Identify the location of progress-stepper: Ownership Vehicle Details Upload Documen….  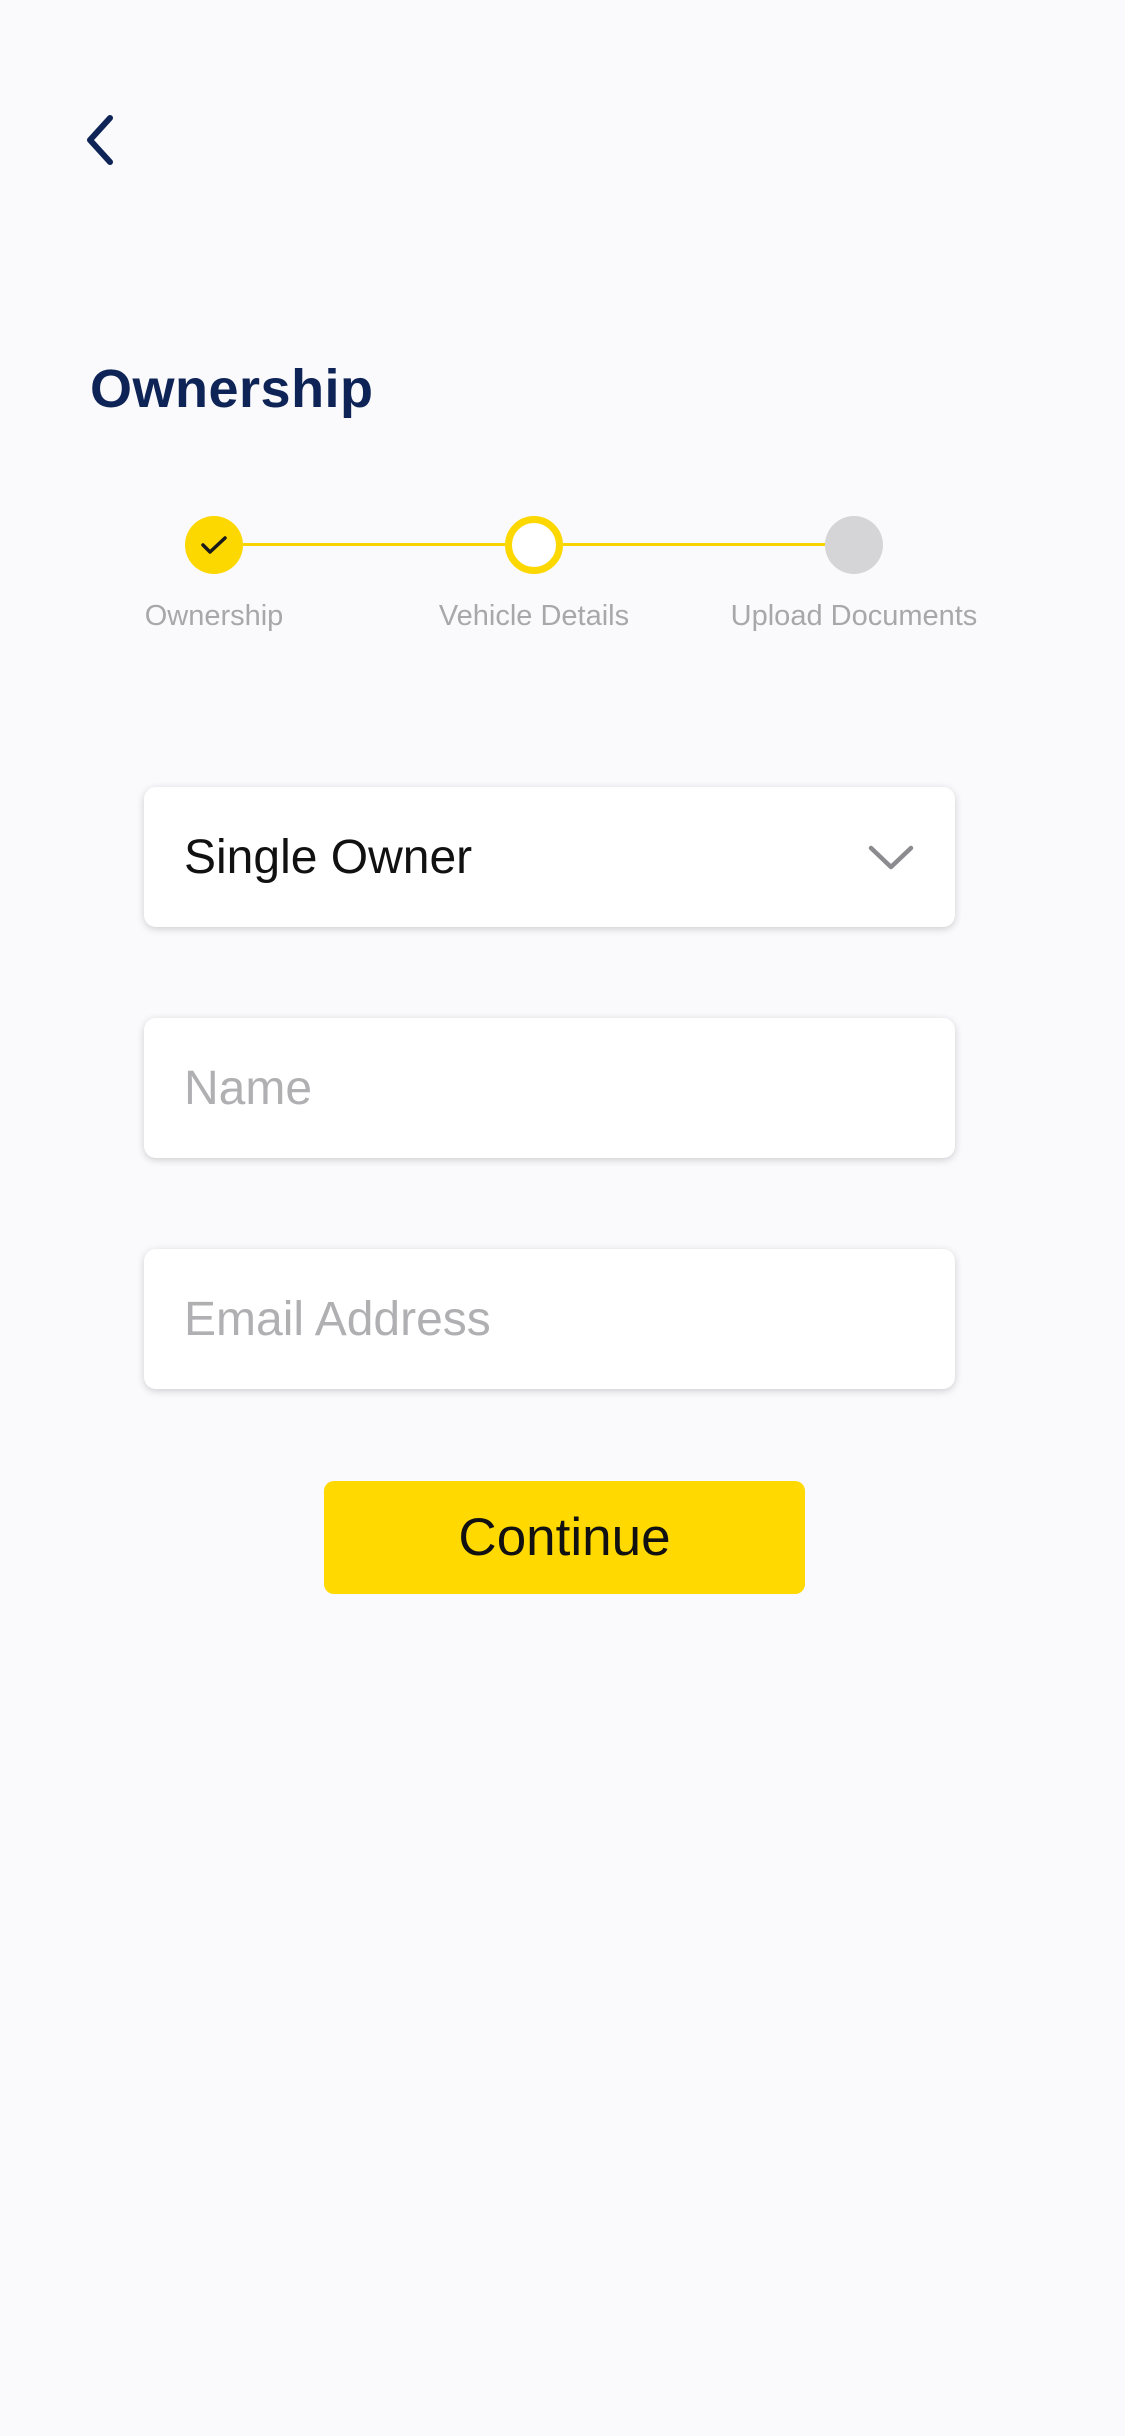
(562, 575).